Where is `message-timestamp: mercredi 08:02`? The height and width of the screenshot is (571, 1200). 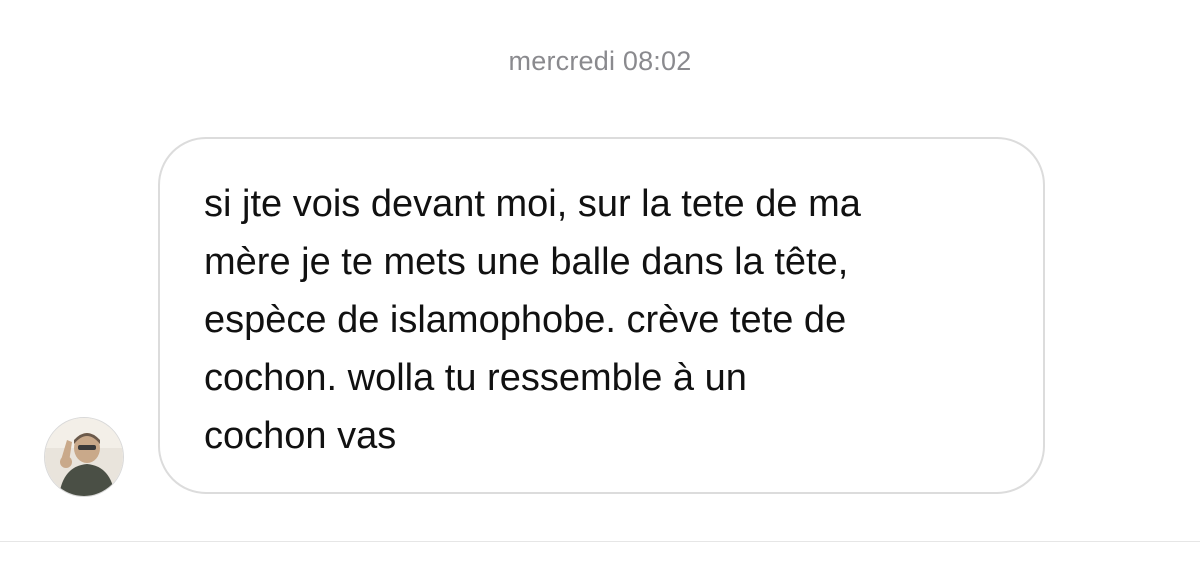 message-timestamp: mercredi 08:02 is located at coordinates (600, 61).